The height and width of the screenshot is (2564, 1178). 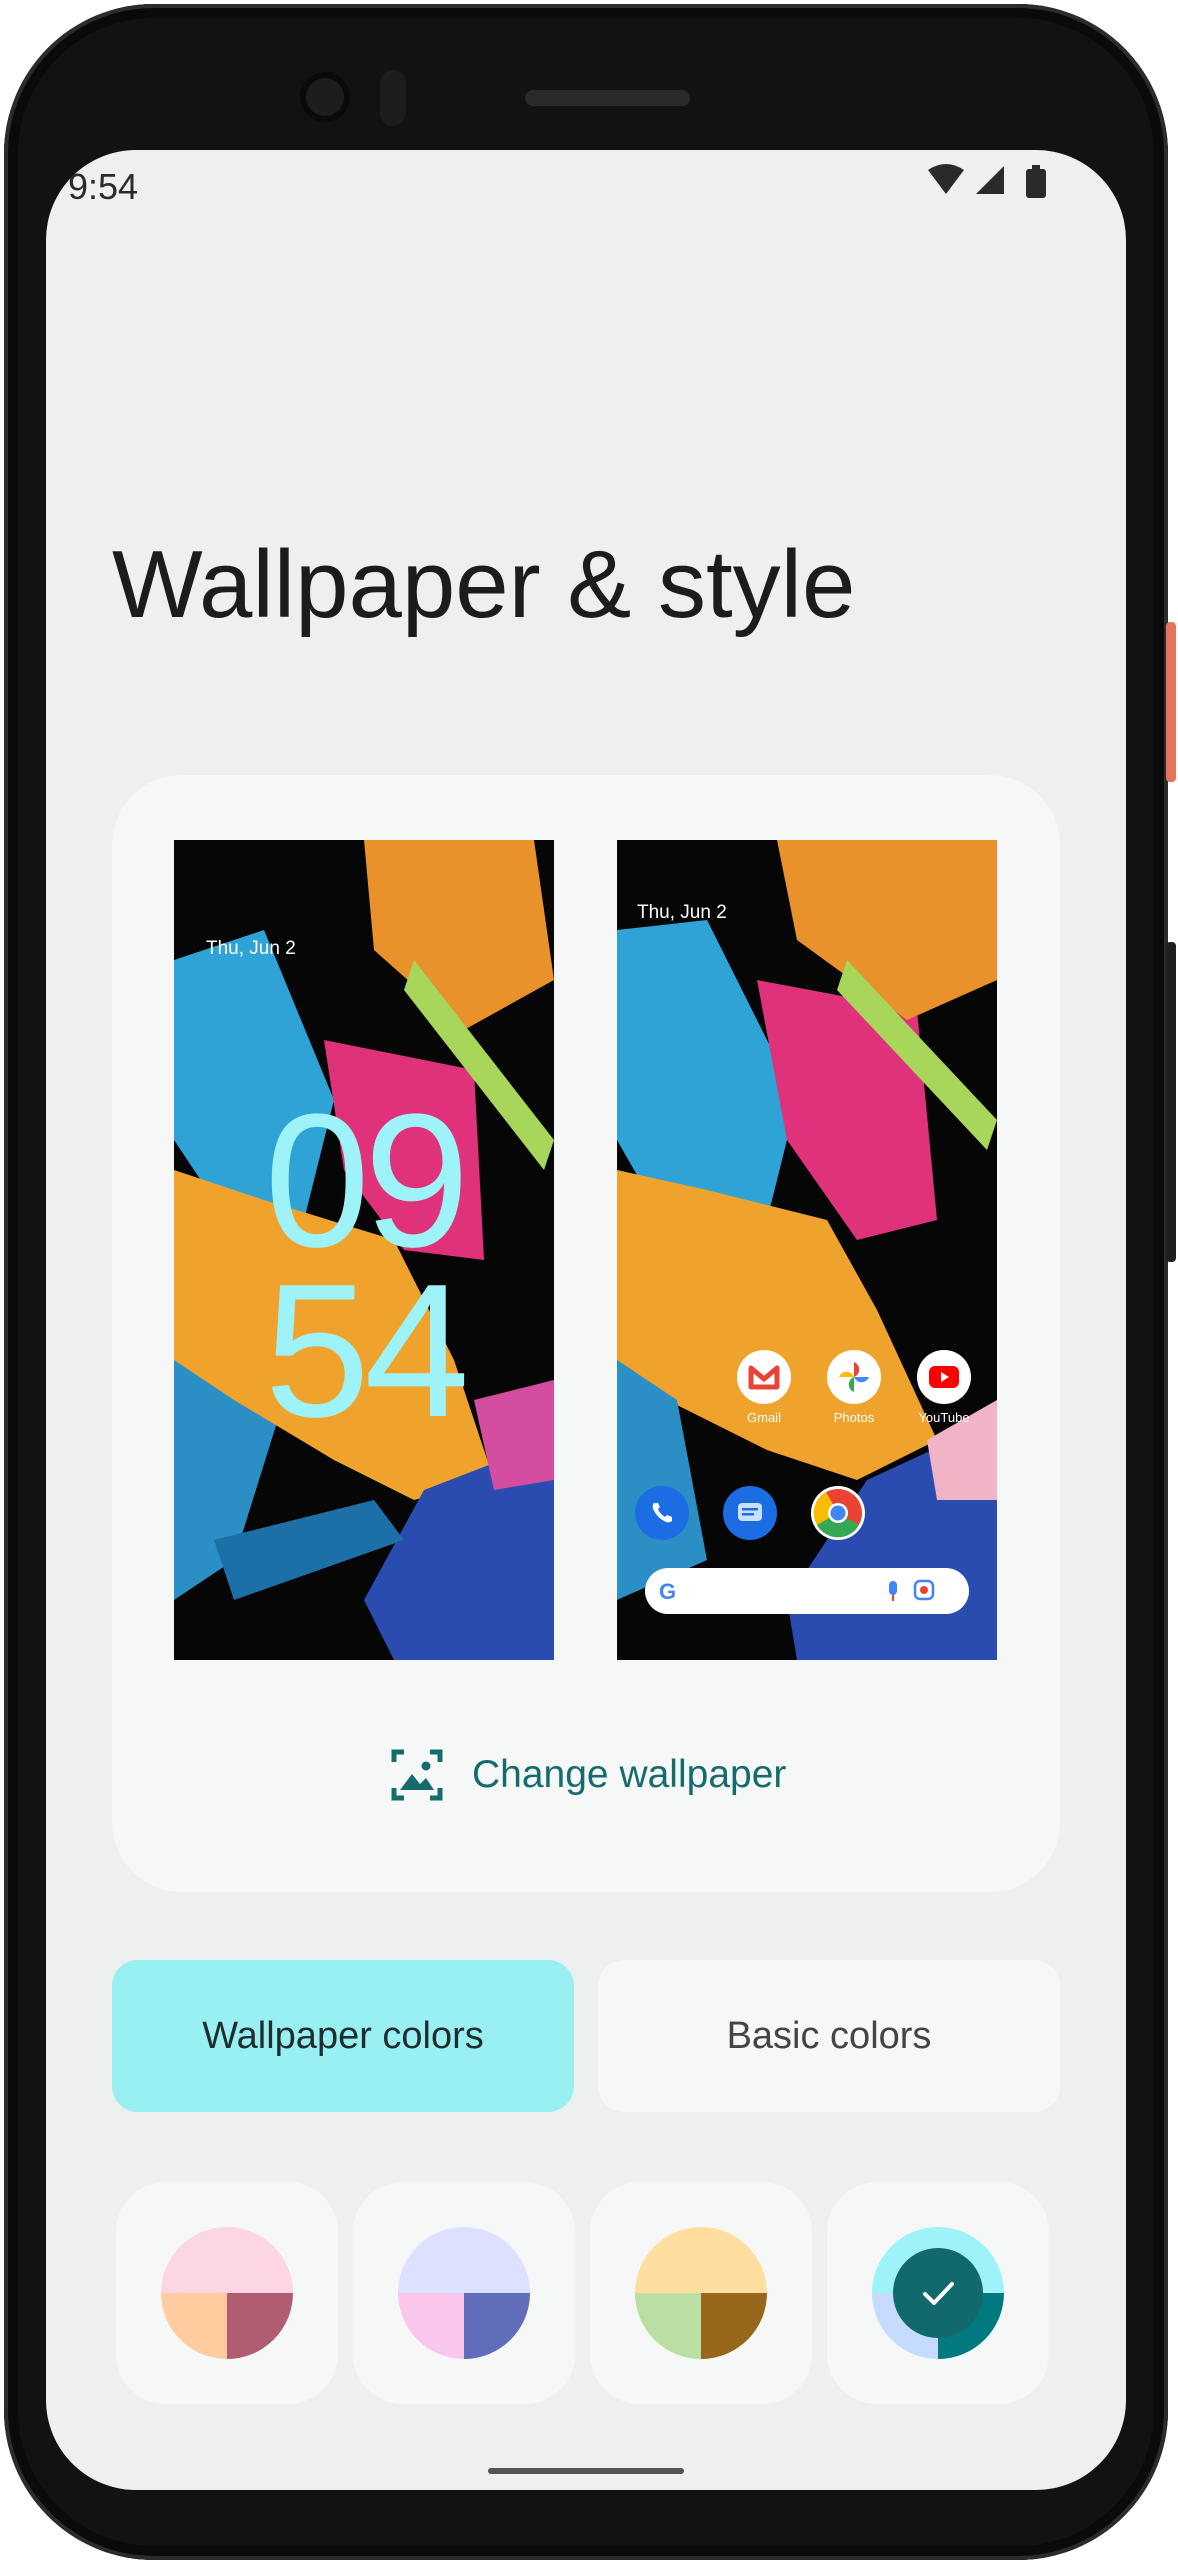 What do you see at coordinates (1171, 1102) in the screenshot?
I see `volume-button` at bounding box center [1171, 1102].